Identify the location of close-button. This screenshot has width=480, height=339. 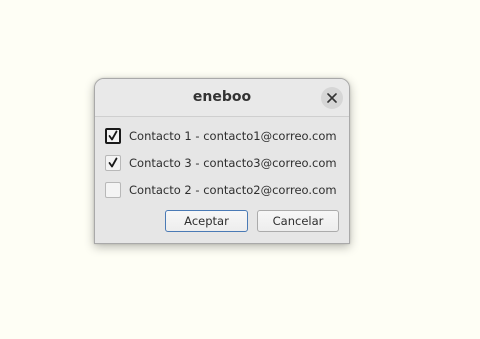
(332, 98).